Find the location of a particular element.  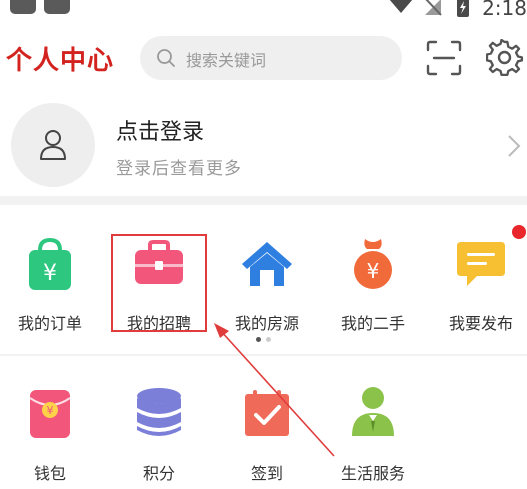

menu-item-life-services: 生活服务 is located at coordinates (373, 432).